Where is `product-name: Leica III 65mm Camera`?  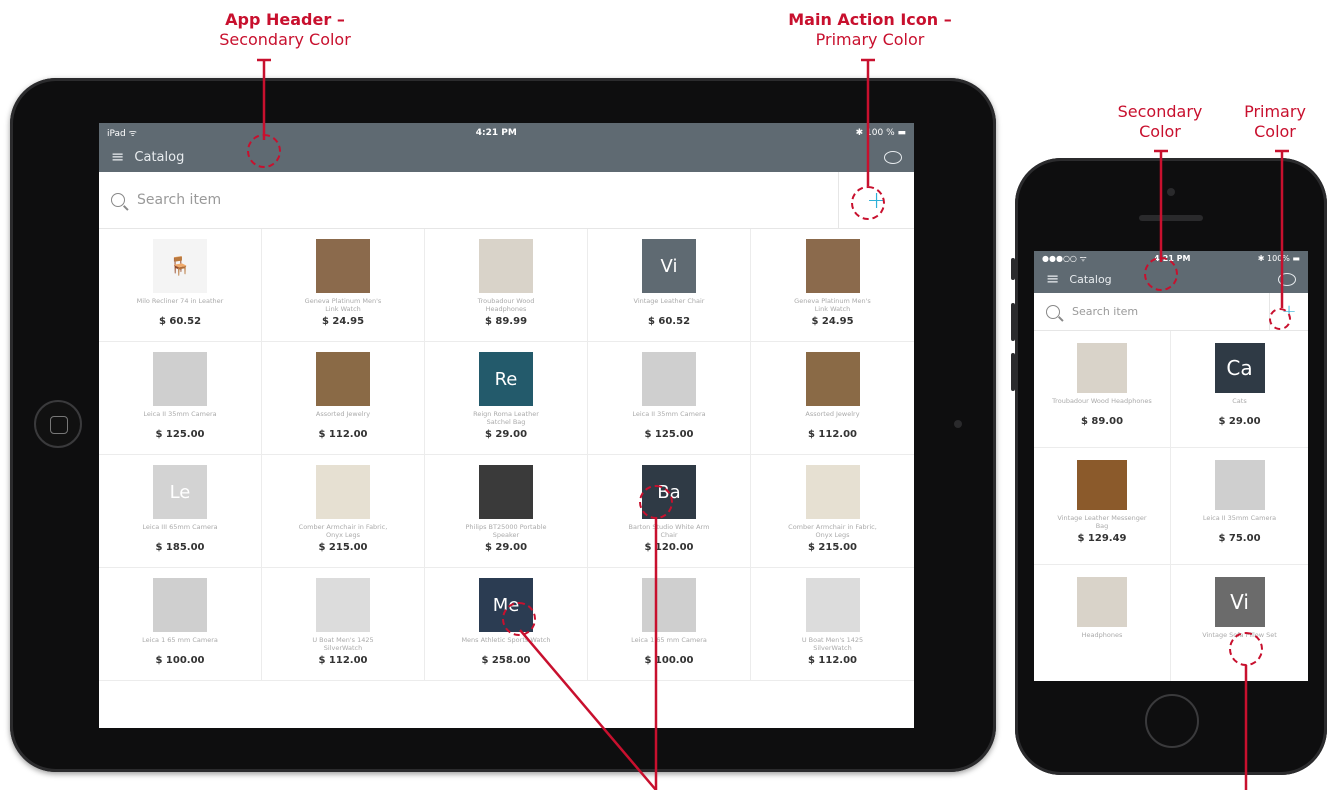
product-name: Leica III 65mm Camera is located at coordinates (180, 527).